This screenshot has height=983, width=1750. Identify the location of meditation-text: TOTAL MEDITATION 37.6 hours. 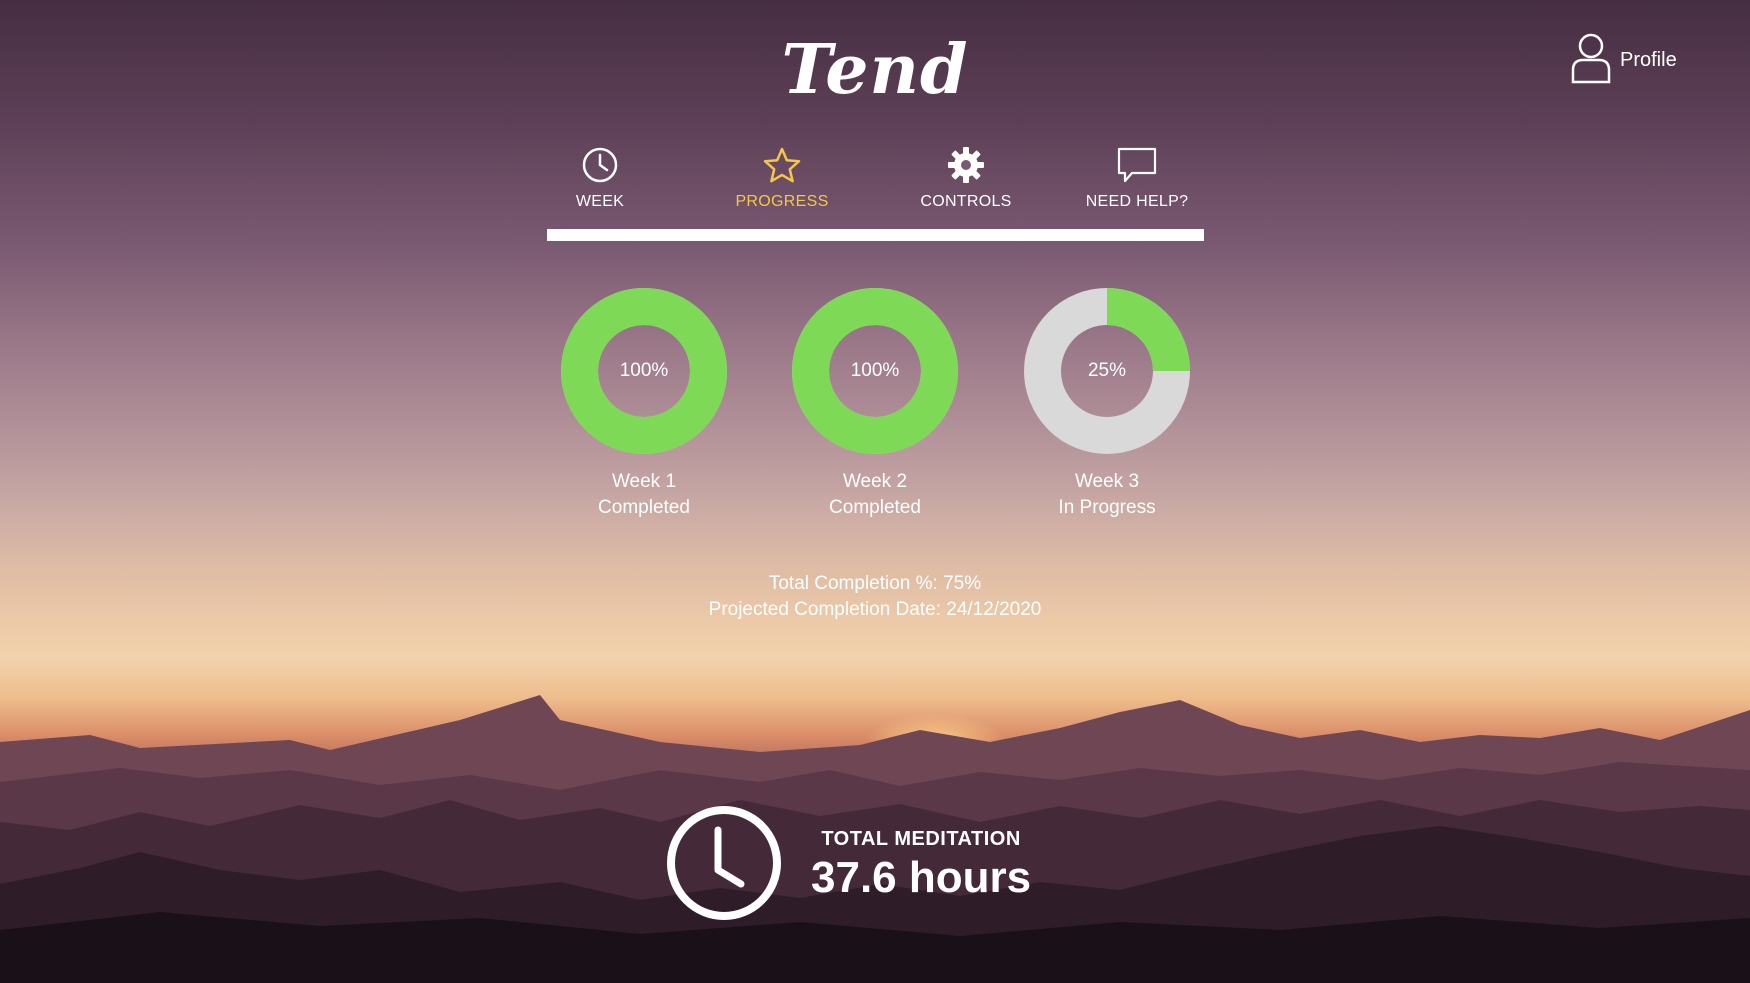
(921, 865).